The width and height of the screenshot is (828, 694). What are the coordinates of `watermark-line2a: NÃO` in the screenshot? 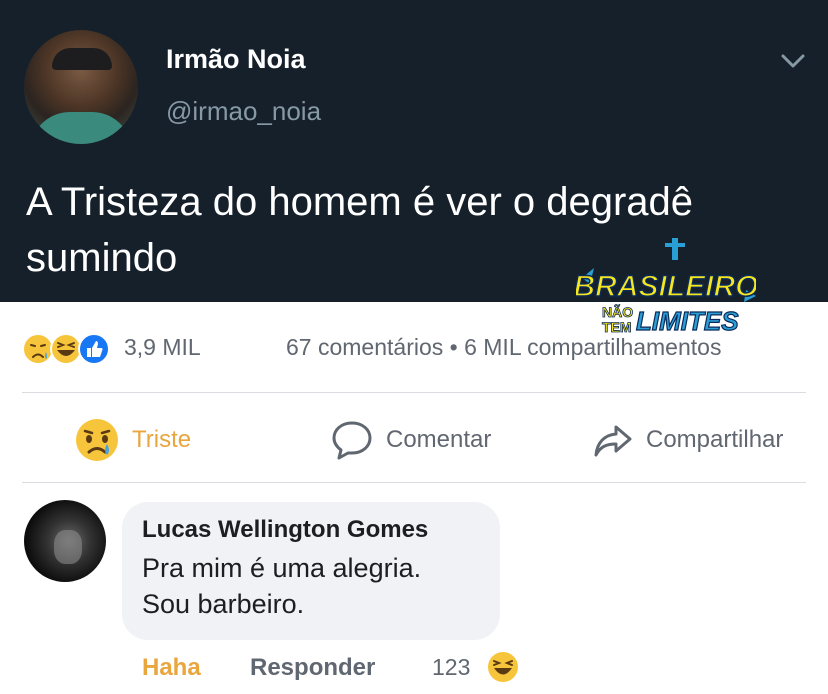 It's located at (617, 311).